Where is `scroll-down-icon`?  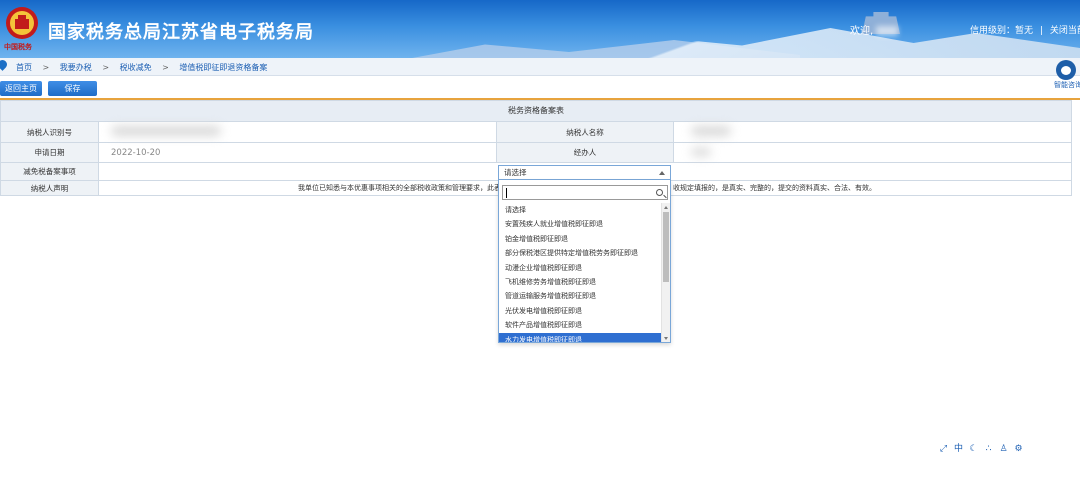 scroll-down-icon is located at coordinates (666, 338).